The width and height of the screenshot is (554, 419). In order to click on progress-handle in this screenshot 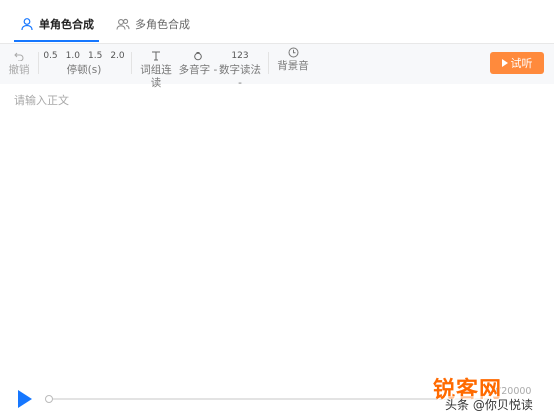, I will do `click(49, 399)`.